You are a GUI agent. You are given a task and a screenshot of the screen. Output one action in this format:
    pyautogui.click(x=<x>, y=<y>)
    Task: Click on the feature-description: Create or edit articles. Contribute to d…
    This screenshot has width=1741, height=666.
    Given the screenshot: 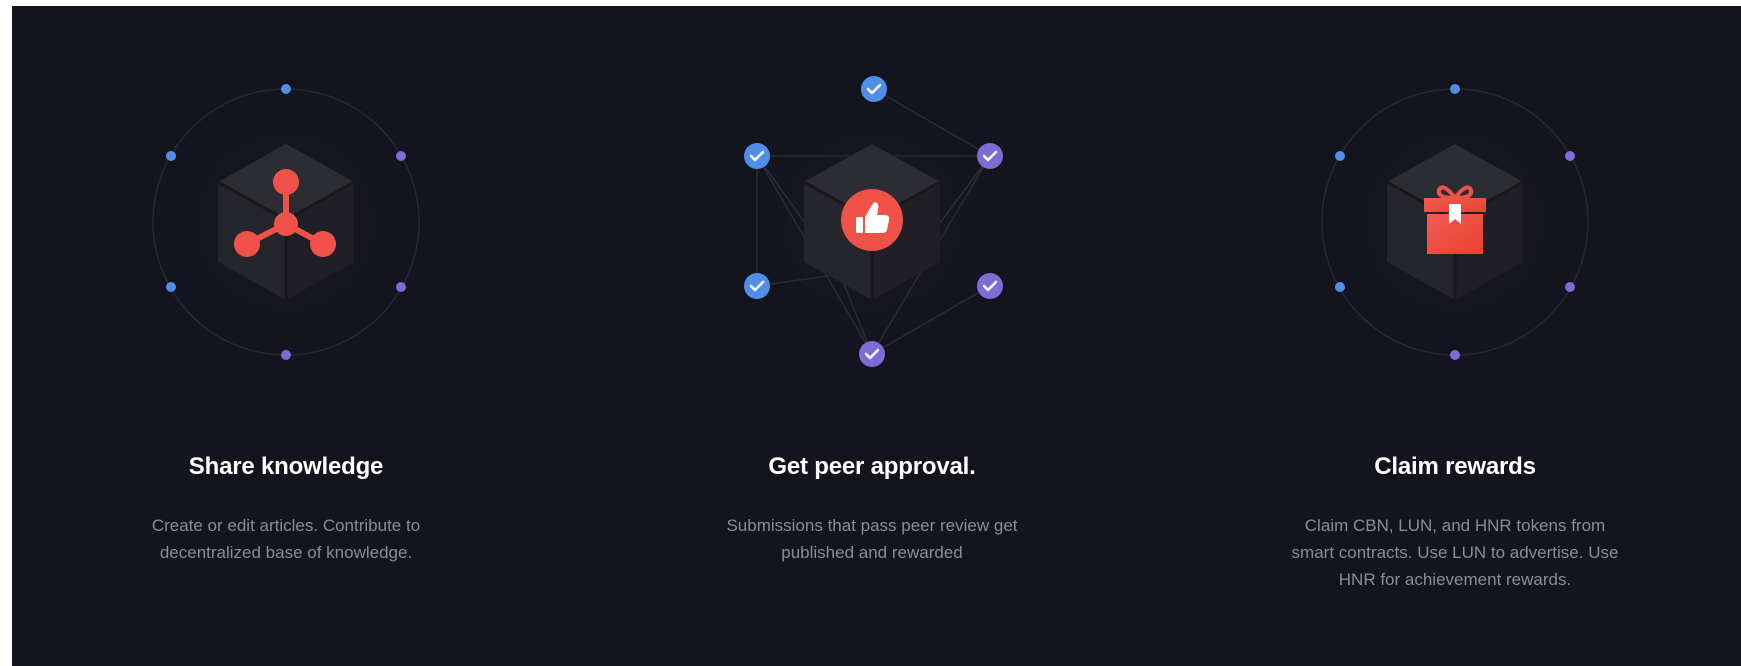 What is the action you would take?
    pyautogui.click(x=286, y=539)
    